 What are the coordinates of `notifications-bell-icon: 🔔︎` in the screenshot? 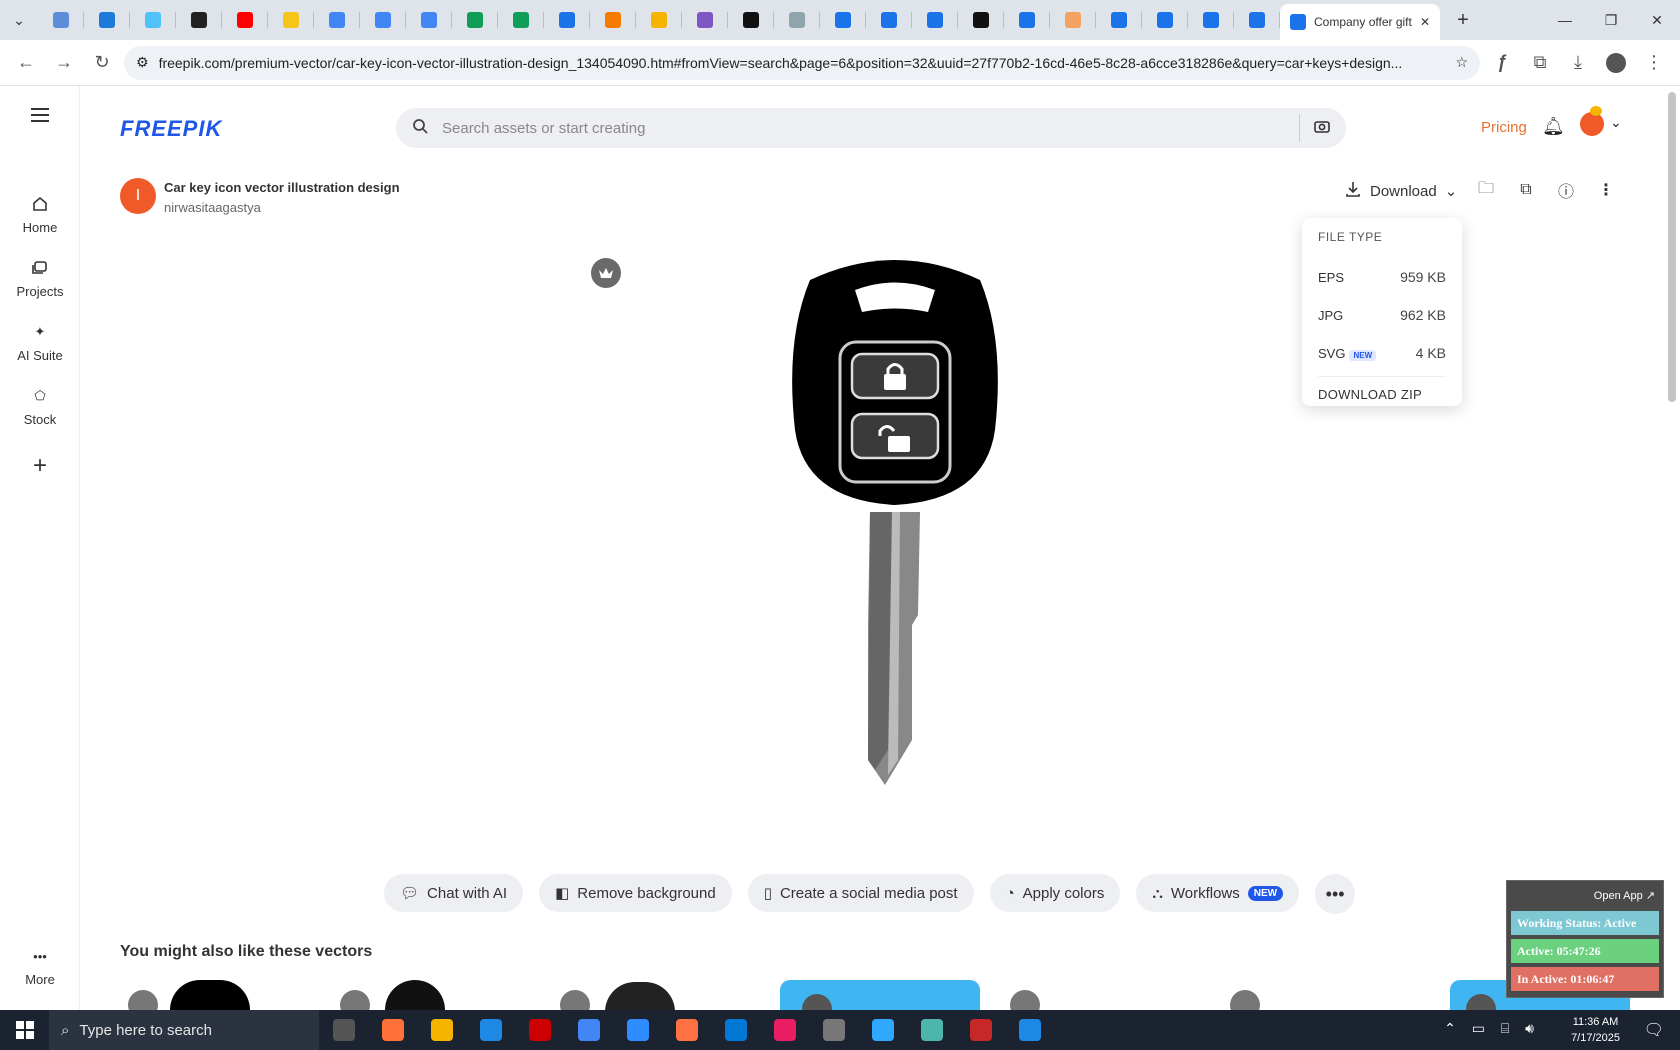 It's located at (1553, 126).